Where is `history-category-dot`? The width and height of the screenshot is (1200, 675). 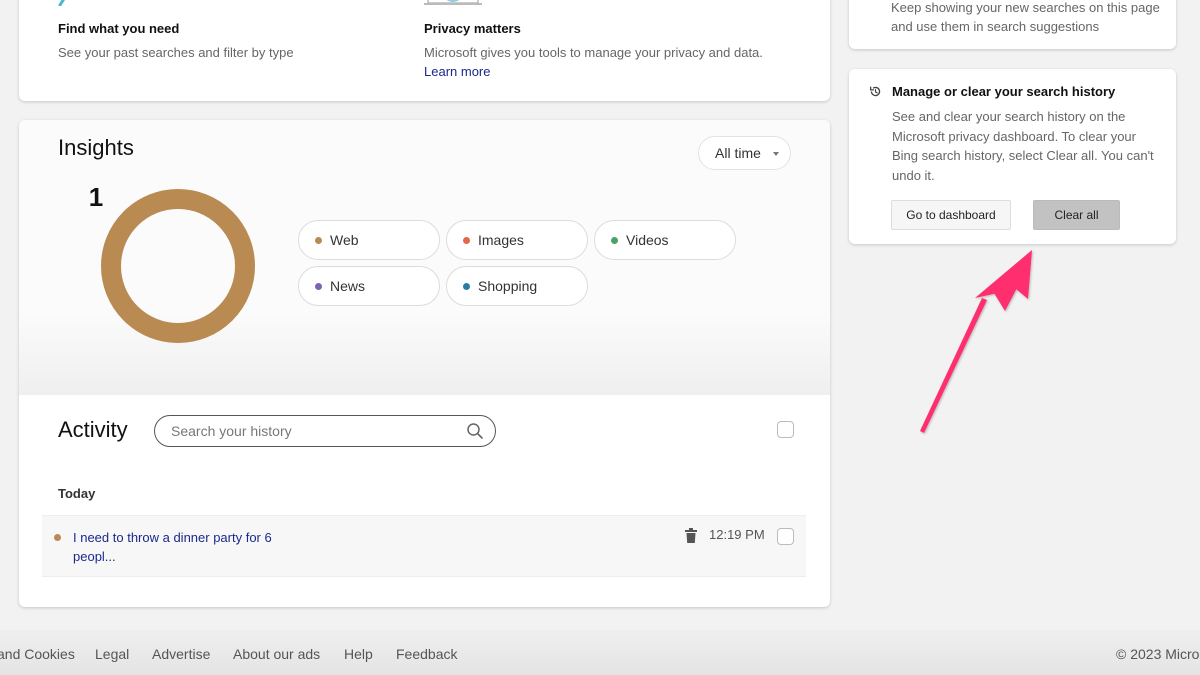
history-category-dot is located at coordinates (57, 537).